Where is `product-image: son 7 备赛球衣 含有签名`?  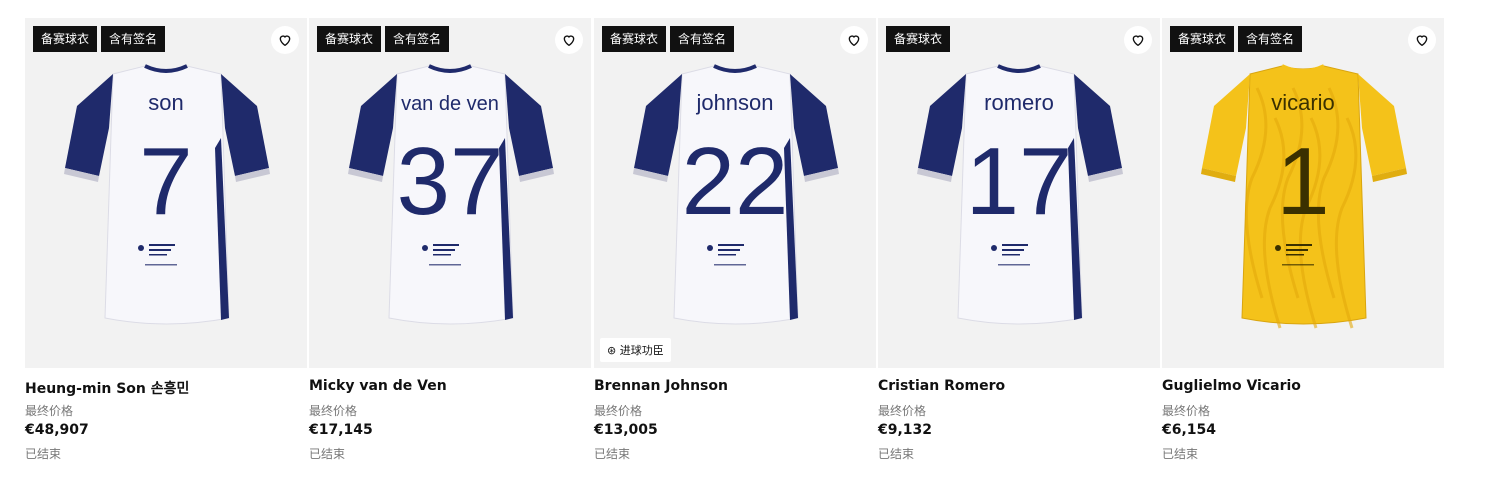 product-image: son 7 备赛球衣 含有签名 is located at coordinates (166, 193).